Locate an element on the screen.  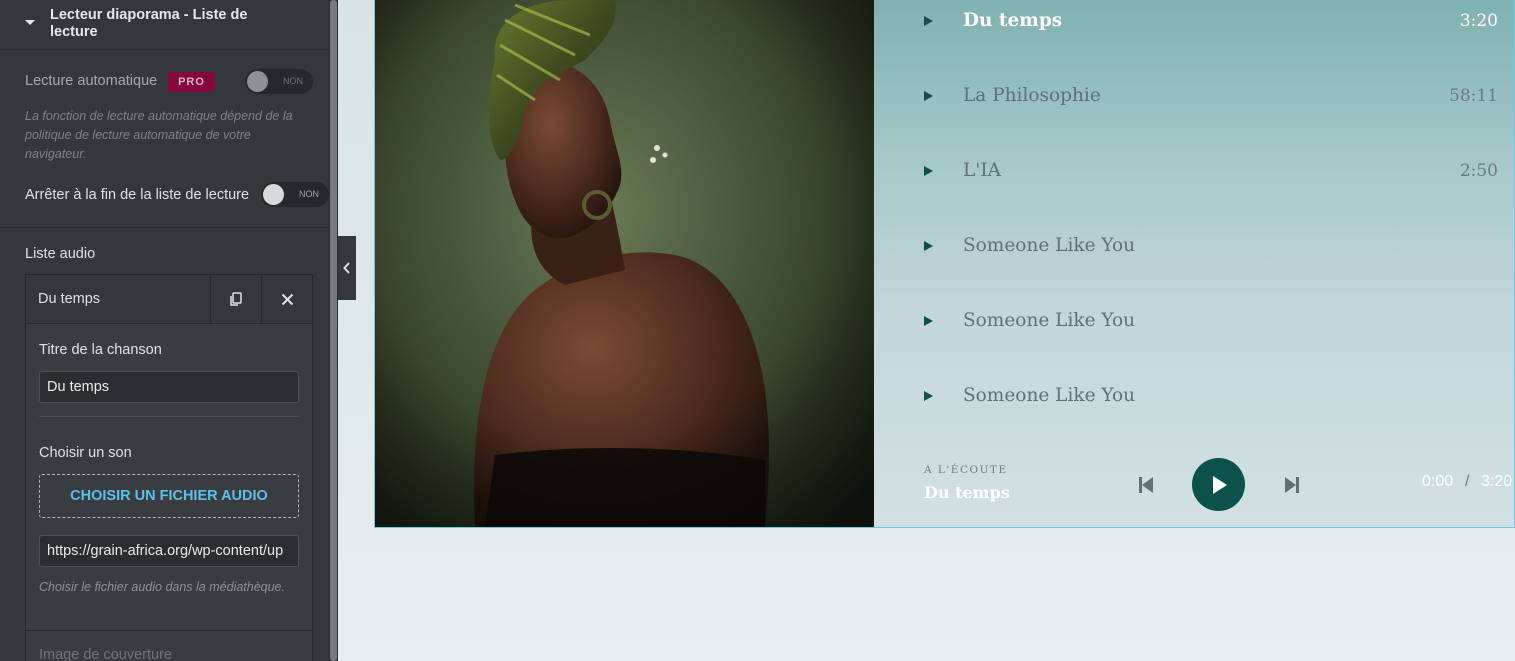
panel-scrollbar is located at coordinates (333, 330).